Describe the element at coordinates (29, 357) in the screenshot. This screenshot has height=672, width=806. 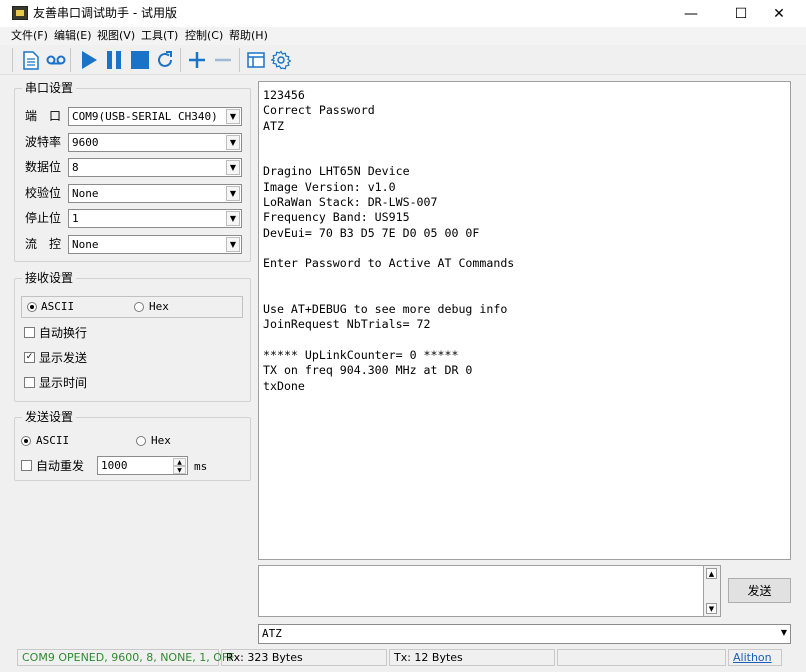
I see `show-sent-checkbox: ✓` at that location.